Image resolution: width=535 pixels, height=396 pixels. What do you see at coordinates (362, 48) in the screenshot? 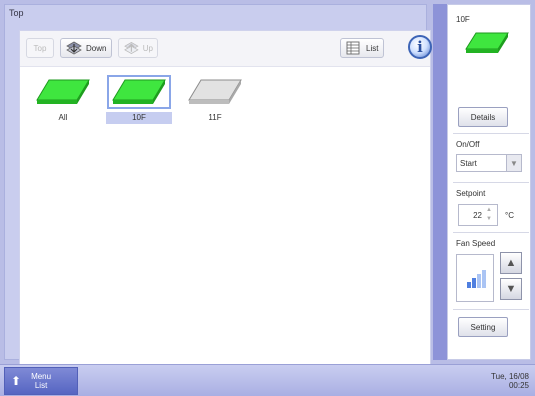
I see `list-button: List` at bounding box center [362, 48].